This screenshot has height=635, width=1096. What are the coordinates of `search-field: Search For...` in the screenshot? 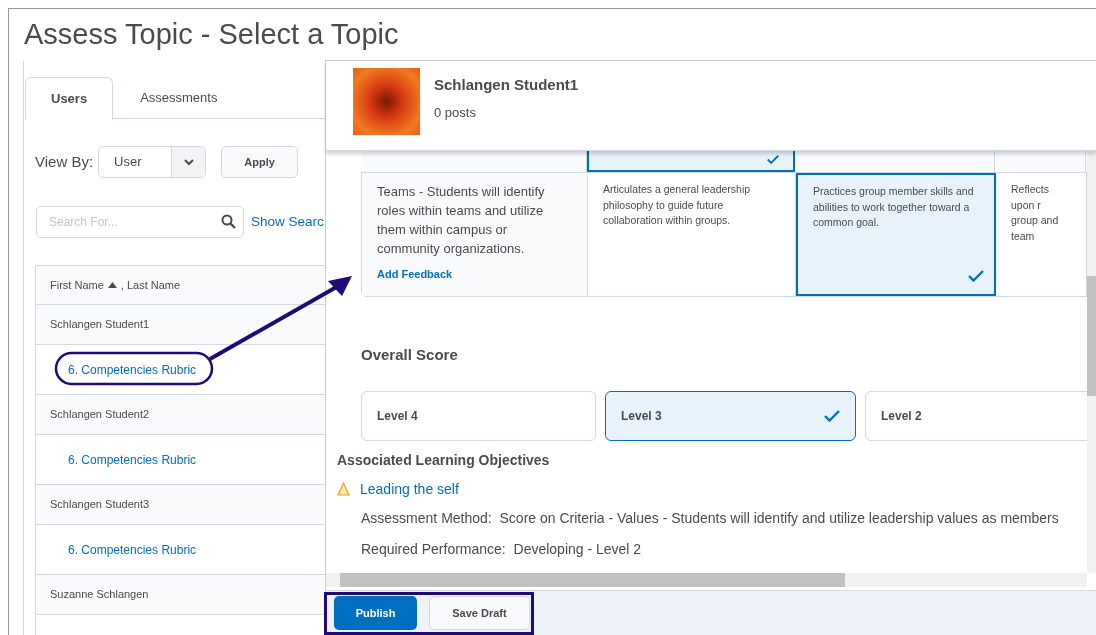 It's located at (140, 222).